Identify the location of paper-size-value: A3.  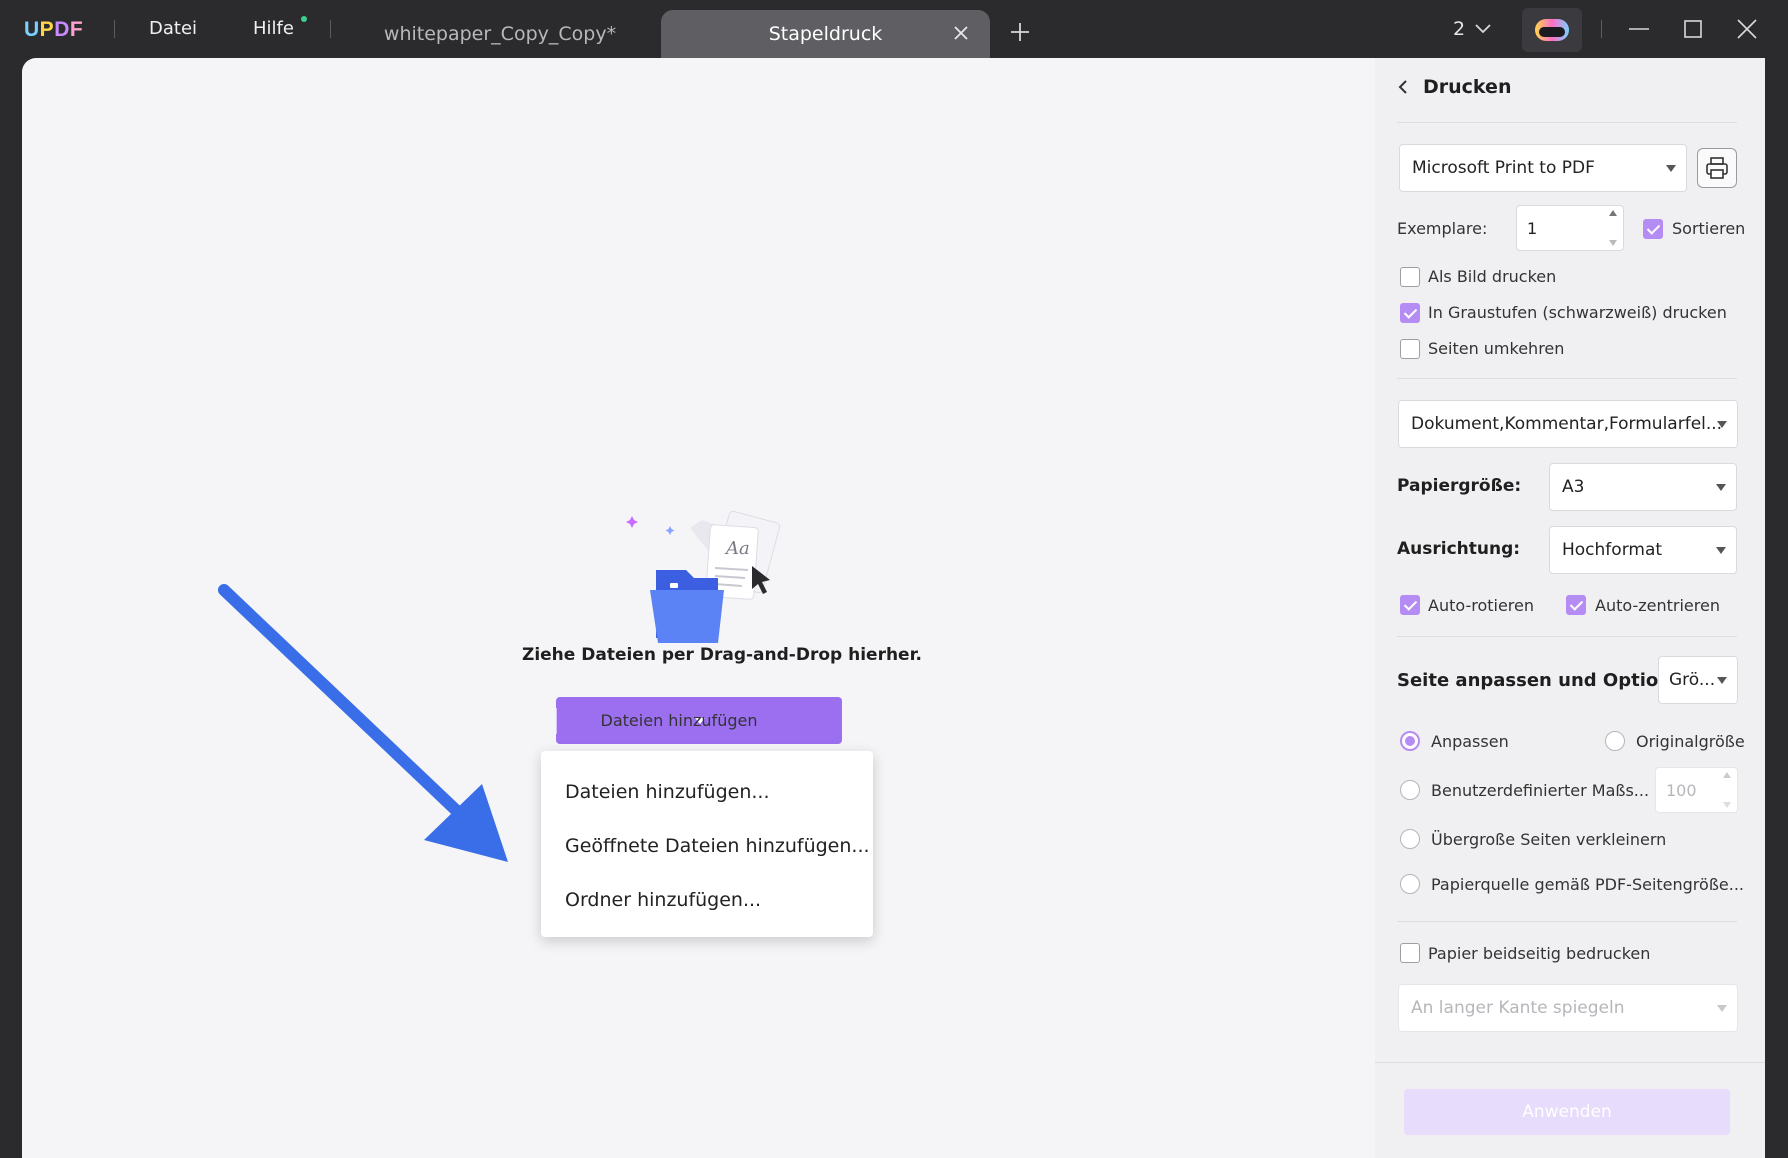
(1573, 487).